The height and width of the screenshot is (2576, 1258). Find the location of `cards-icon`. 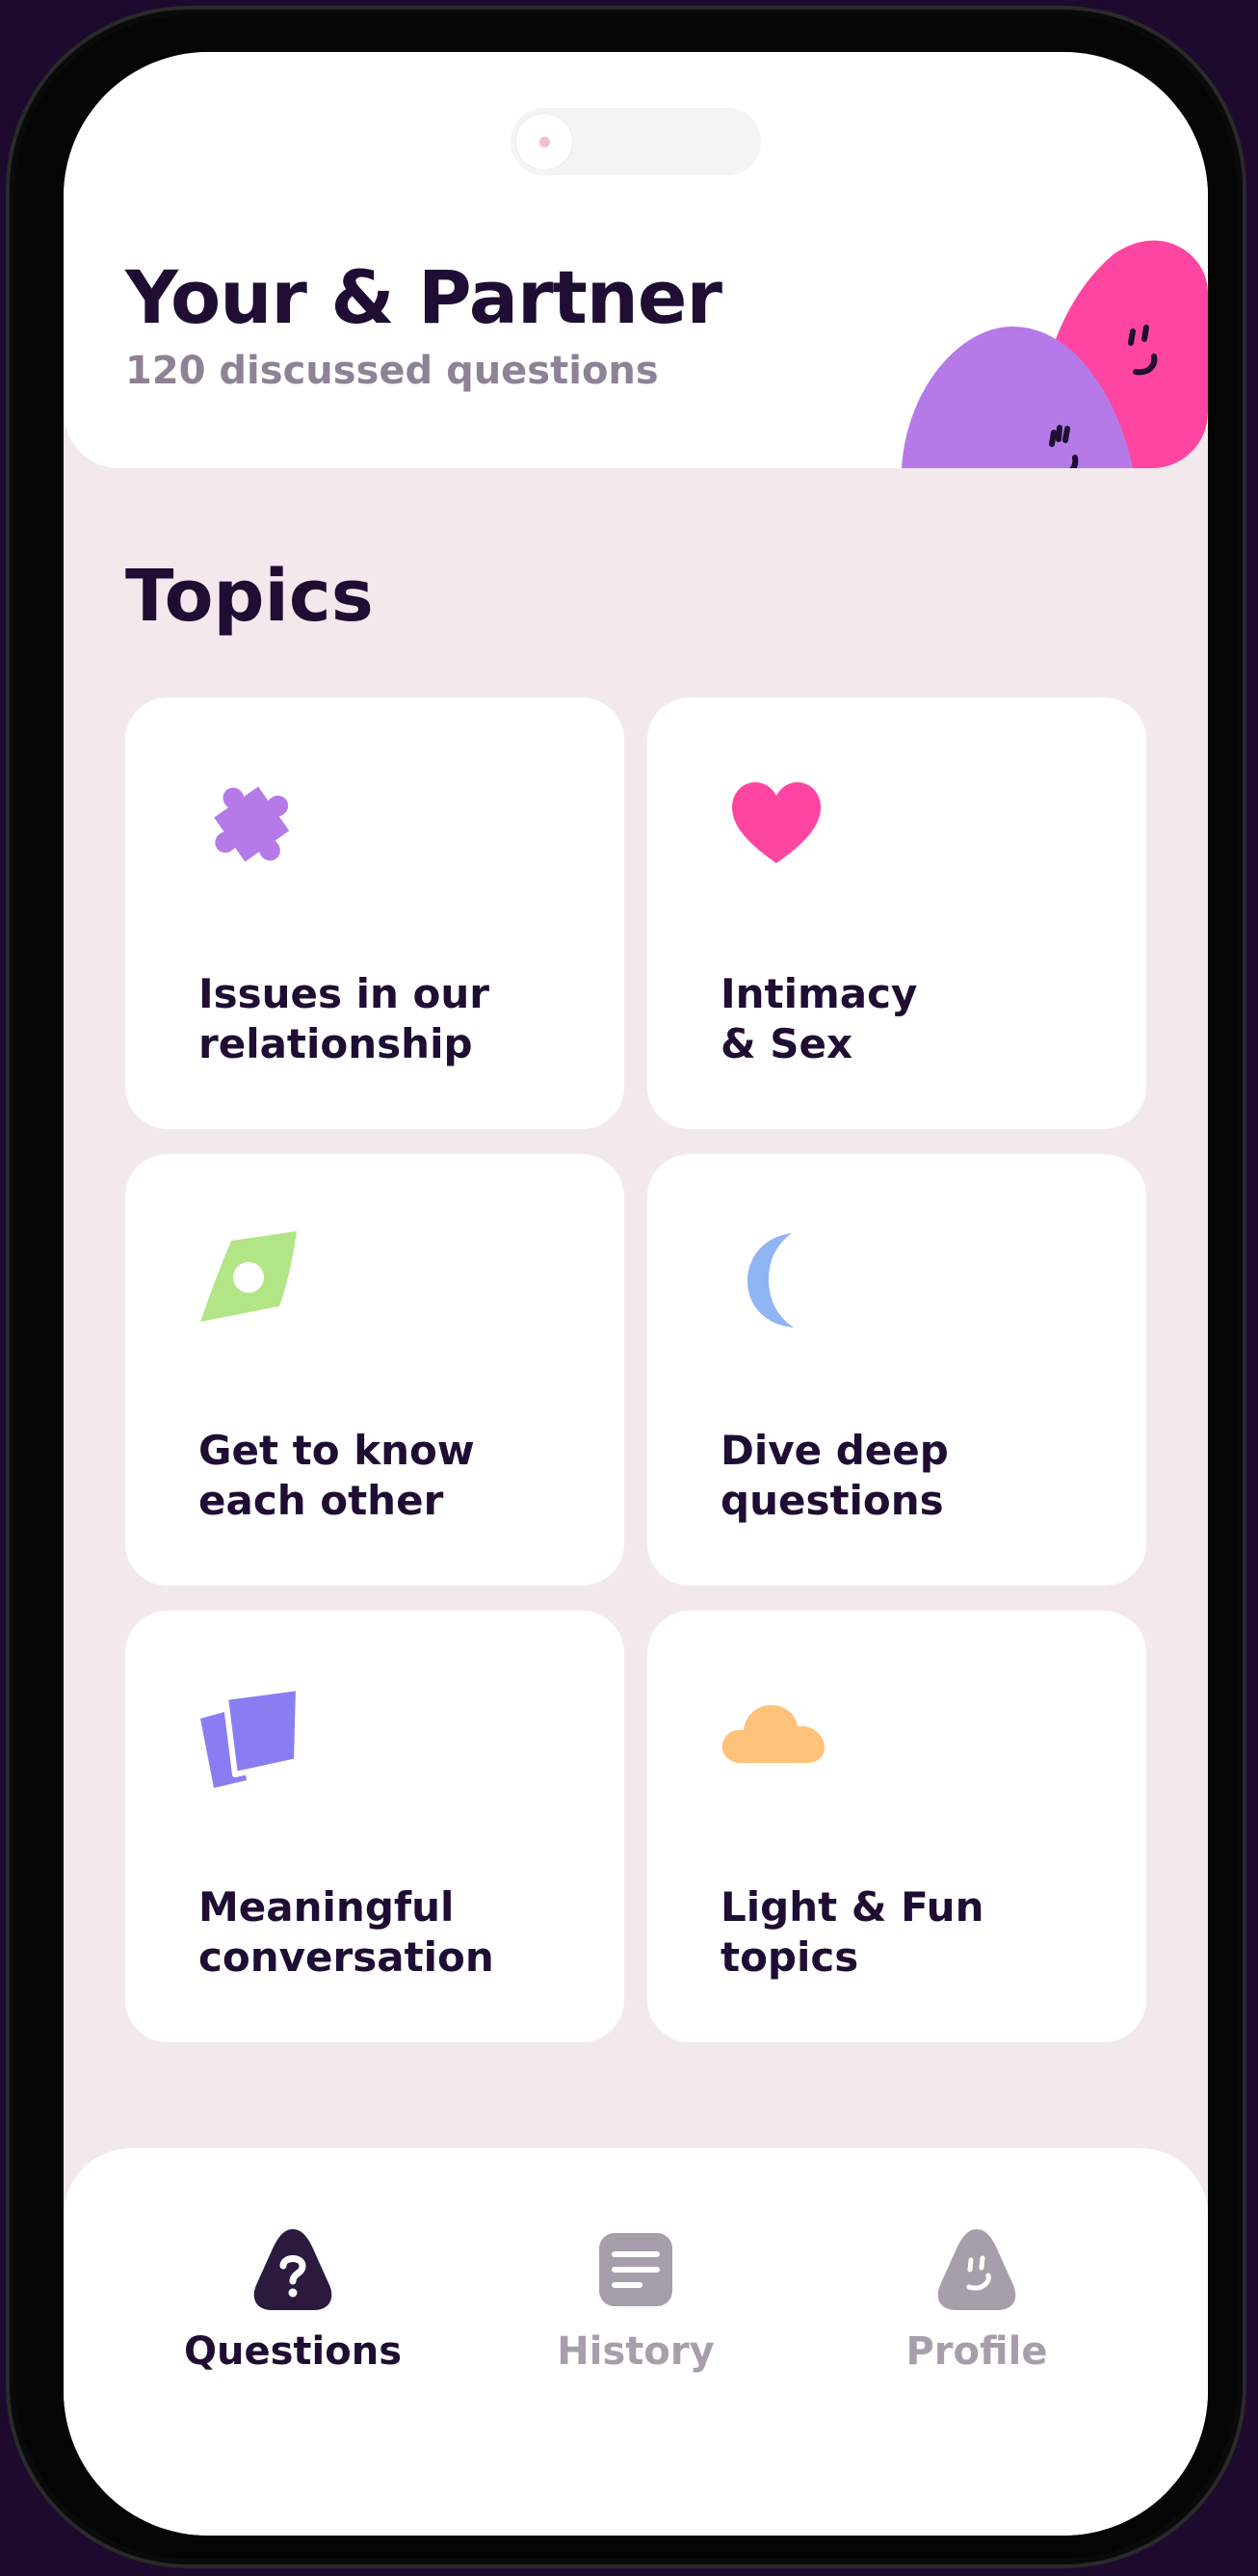

cards-icon is located at coordinates (250, 1736).